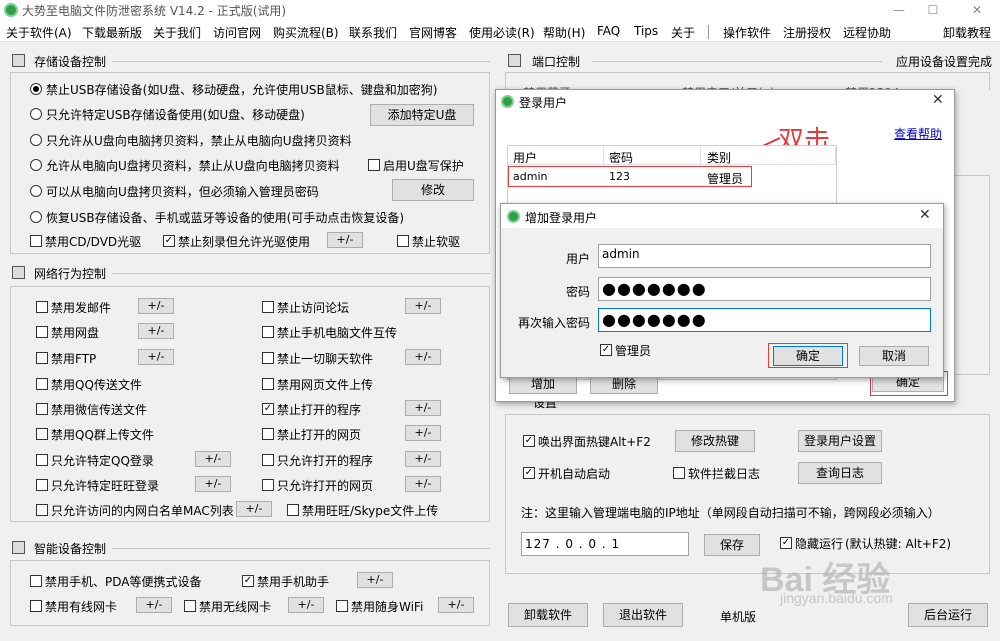  Describe the element at coordinates (154, 605) in the screenshot. I see `wired-nic-plus-minus: +/-` at that location.